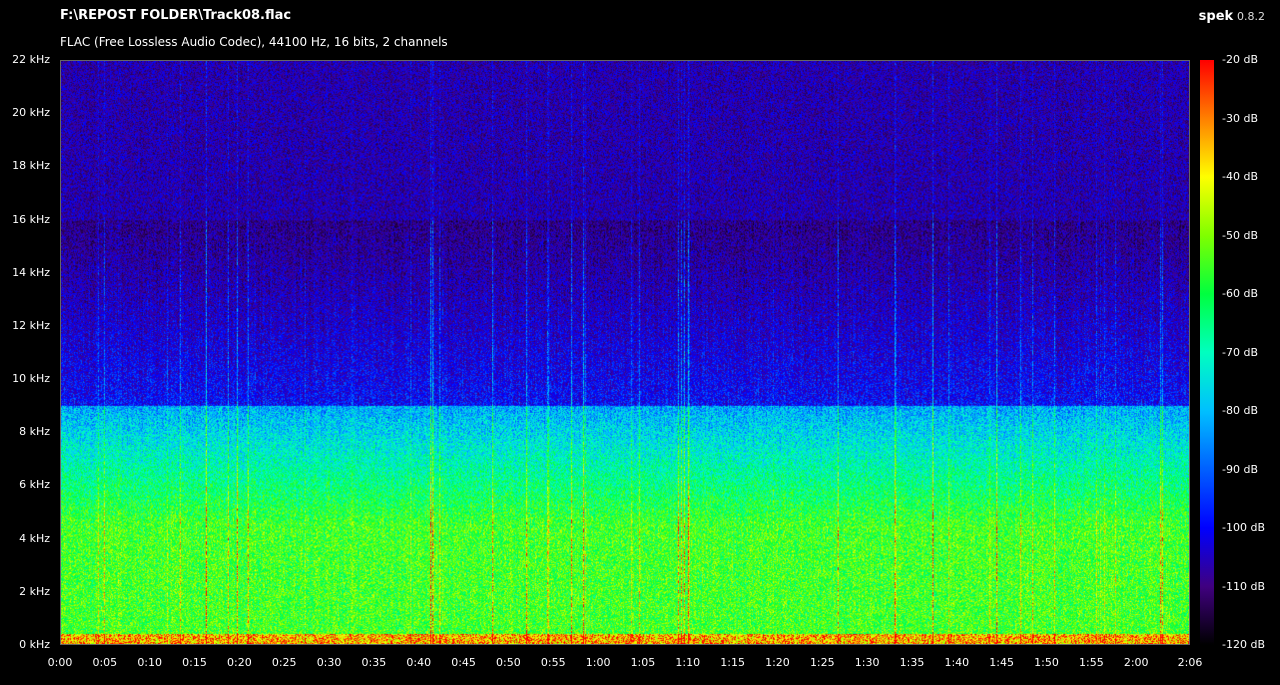 This screenshot has height=685, width=1280. Describe the element at coordinates (1240, 235) in the screenshot. I see `db-tick-label: -50 dB` at that location.